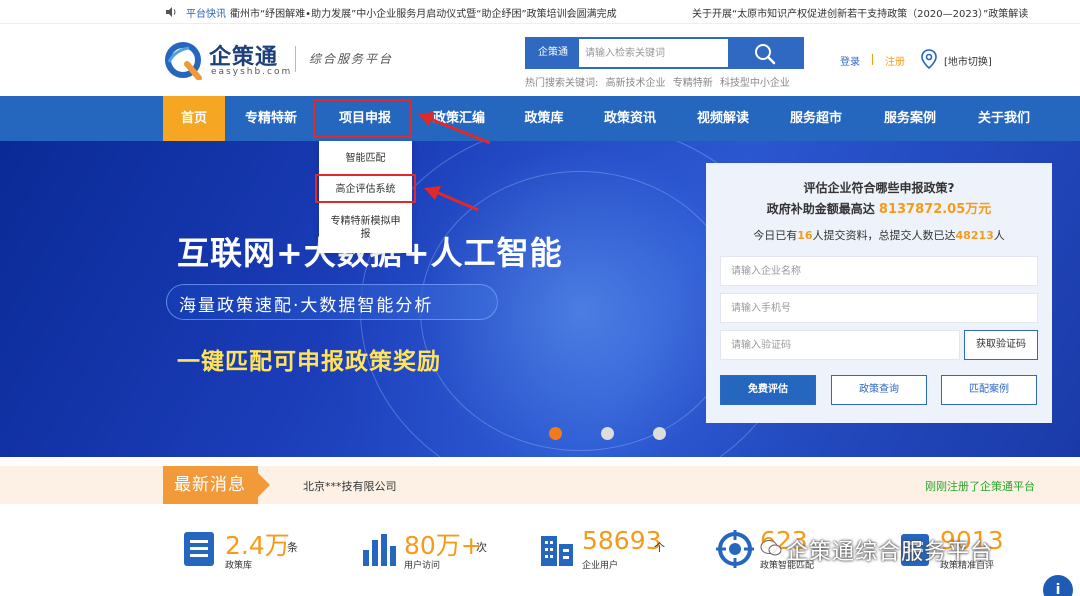  What do you see at coordinates (910, 118) in the screenshot?
I see `nav-item-service-cases: 服务案例` at bounding box center [910, 118].